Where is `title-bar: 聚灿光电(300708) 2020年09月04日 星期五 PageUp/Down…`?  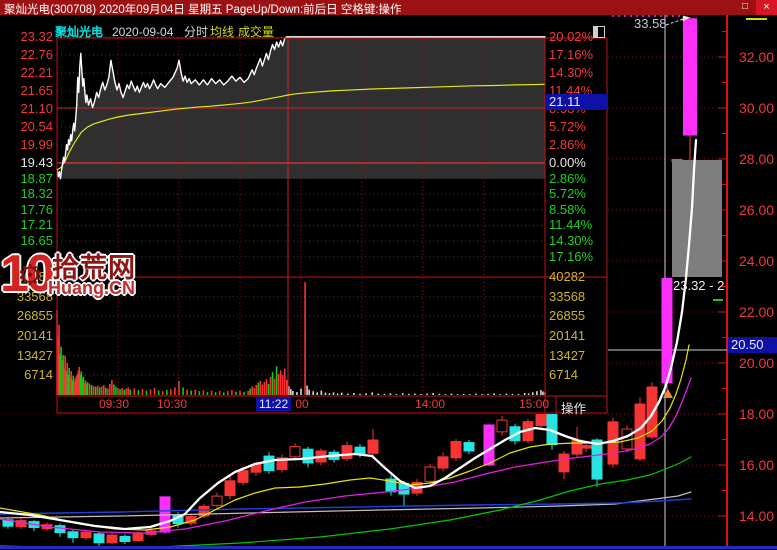 title-bar: 聚灿光电(300708) 2020年09月04日 星期五 PageUp/Down… is located at coordinates (388, 8).